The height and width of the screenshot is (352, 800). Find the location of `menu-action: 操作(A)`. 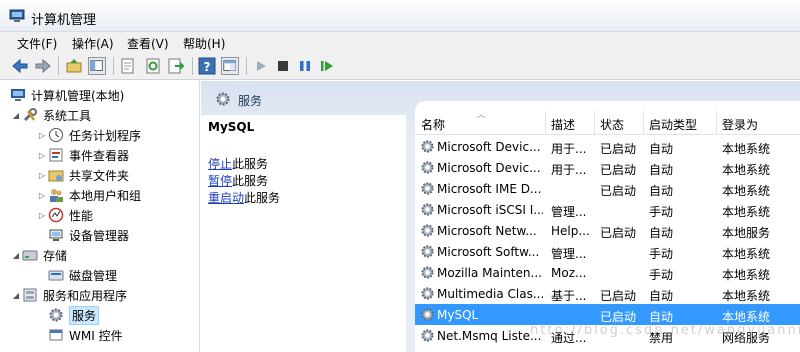

menu-action: 操作(A) is located at coordinates (93, 43).